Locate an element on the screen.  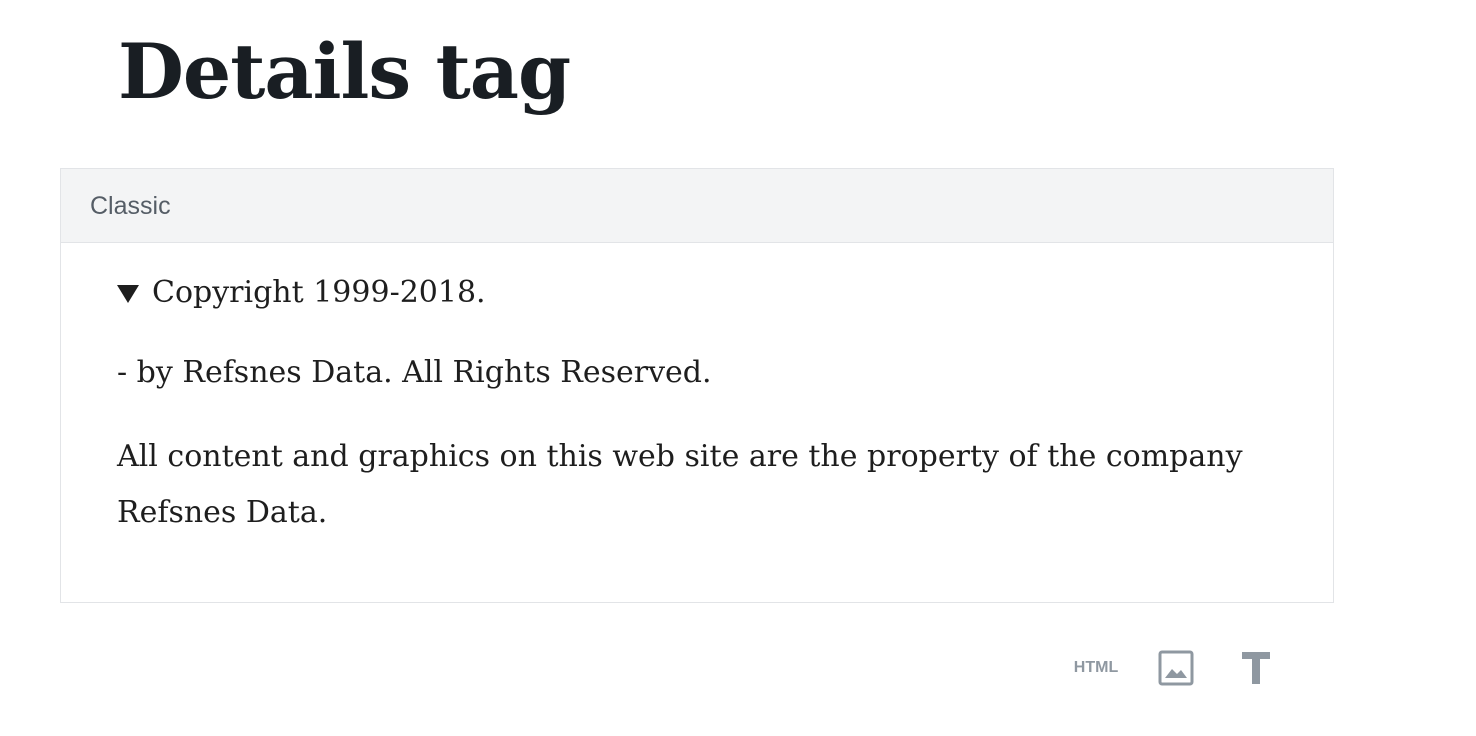
disclosure-triangle-icon is located at coordinates (128, 294).